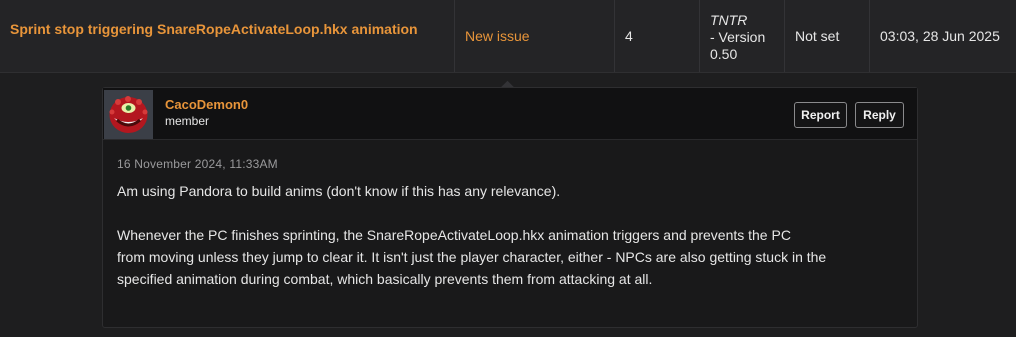 Image resolution: width=1016 pixels, height=337 pixels. What do you see at coordinates (206, 104) in the screenshot?
I see `comment-username: CacoDemon0` at bounding box center [206, 104].